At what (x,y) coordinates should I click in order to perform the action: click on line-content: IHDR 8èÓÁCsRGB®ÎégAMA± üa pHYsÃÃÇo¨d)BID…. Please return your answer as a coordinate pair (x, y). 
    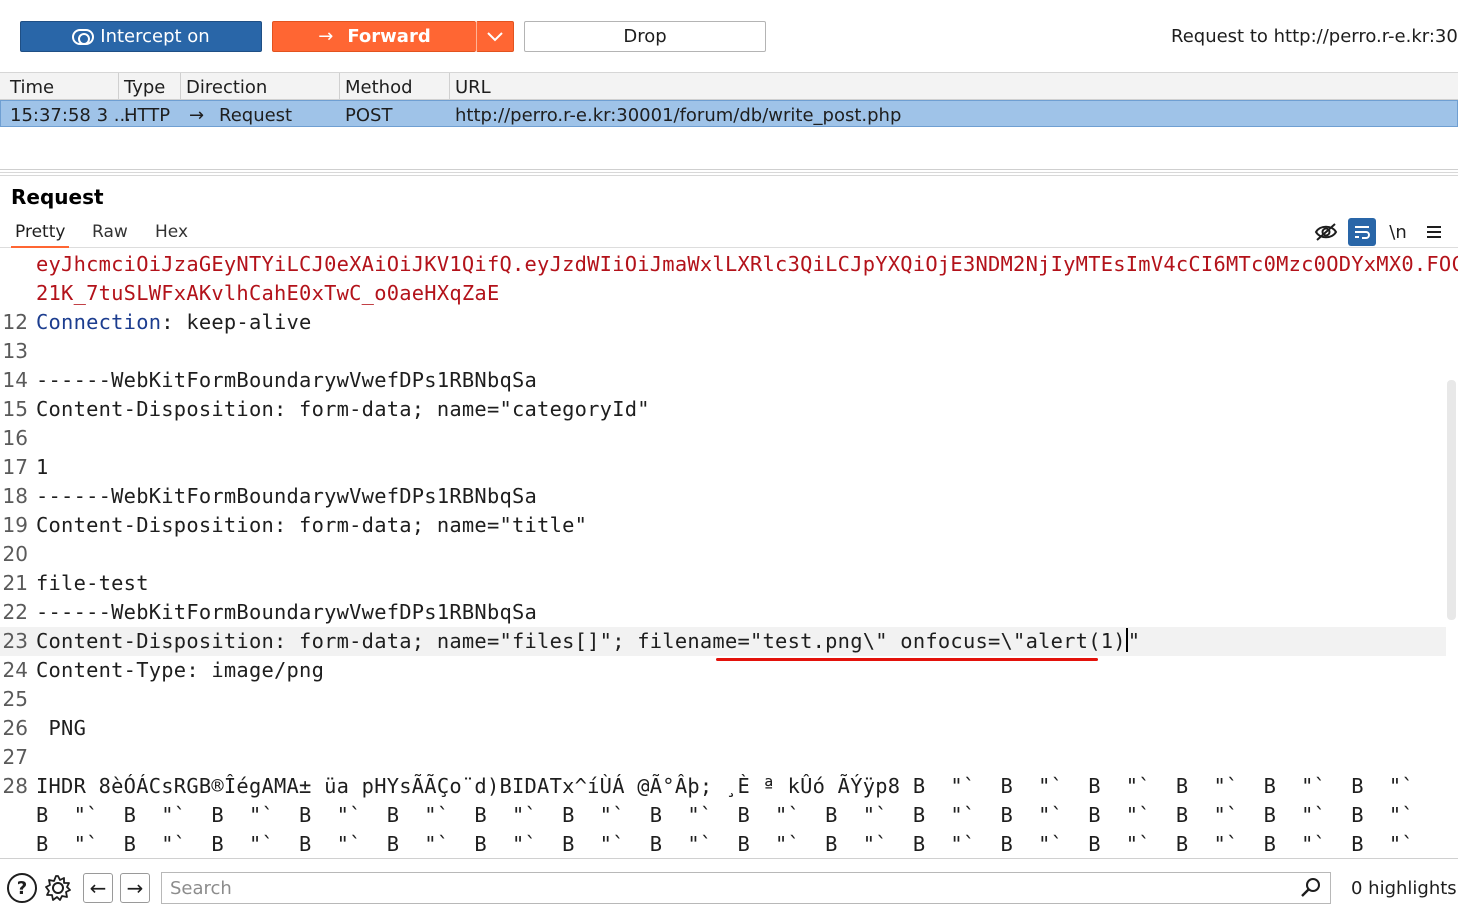
    Looking at the image, I should click on (725, 786).